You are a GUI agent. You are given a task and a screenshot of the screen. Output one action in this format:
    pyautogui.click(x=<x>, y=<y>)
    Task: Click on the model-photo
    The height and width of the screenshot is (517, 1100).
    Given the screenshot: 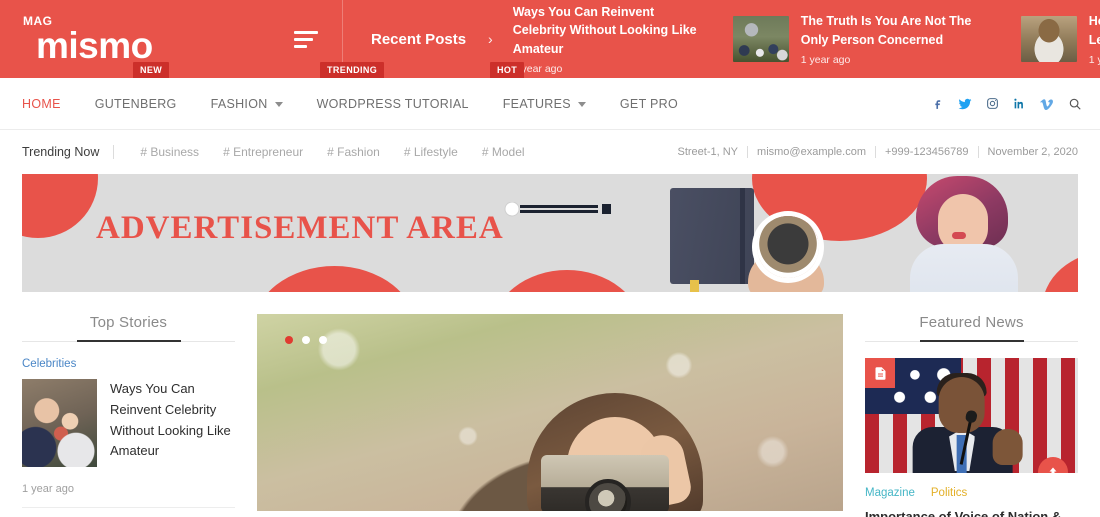 What is the action you would take?
    pyautogui.click(x=964, y=233)
    